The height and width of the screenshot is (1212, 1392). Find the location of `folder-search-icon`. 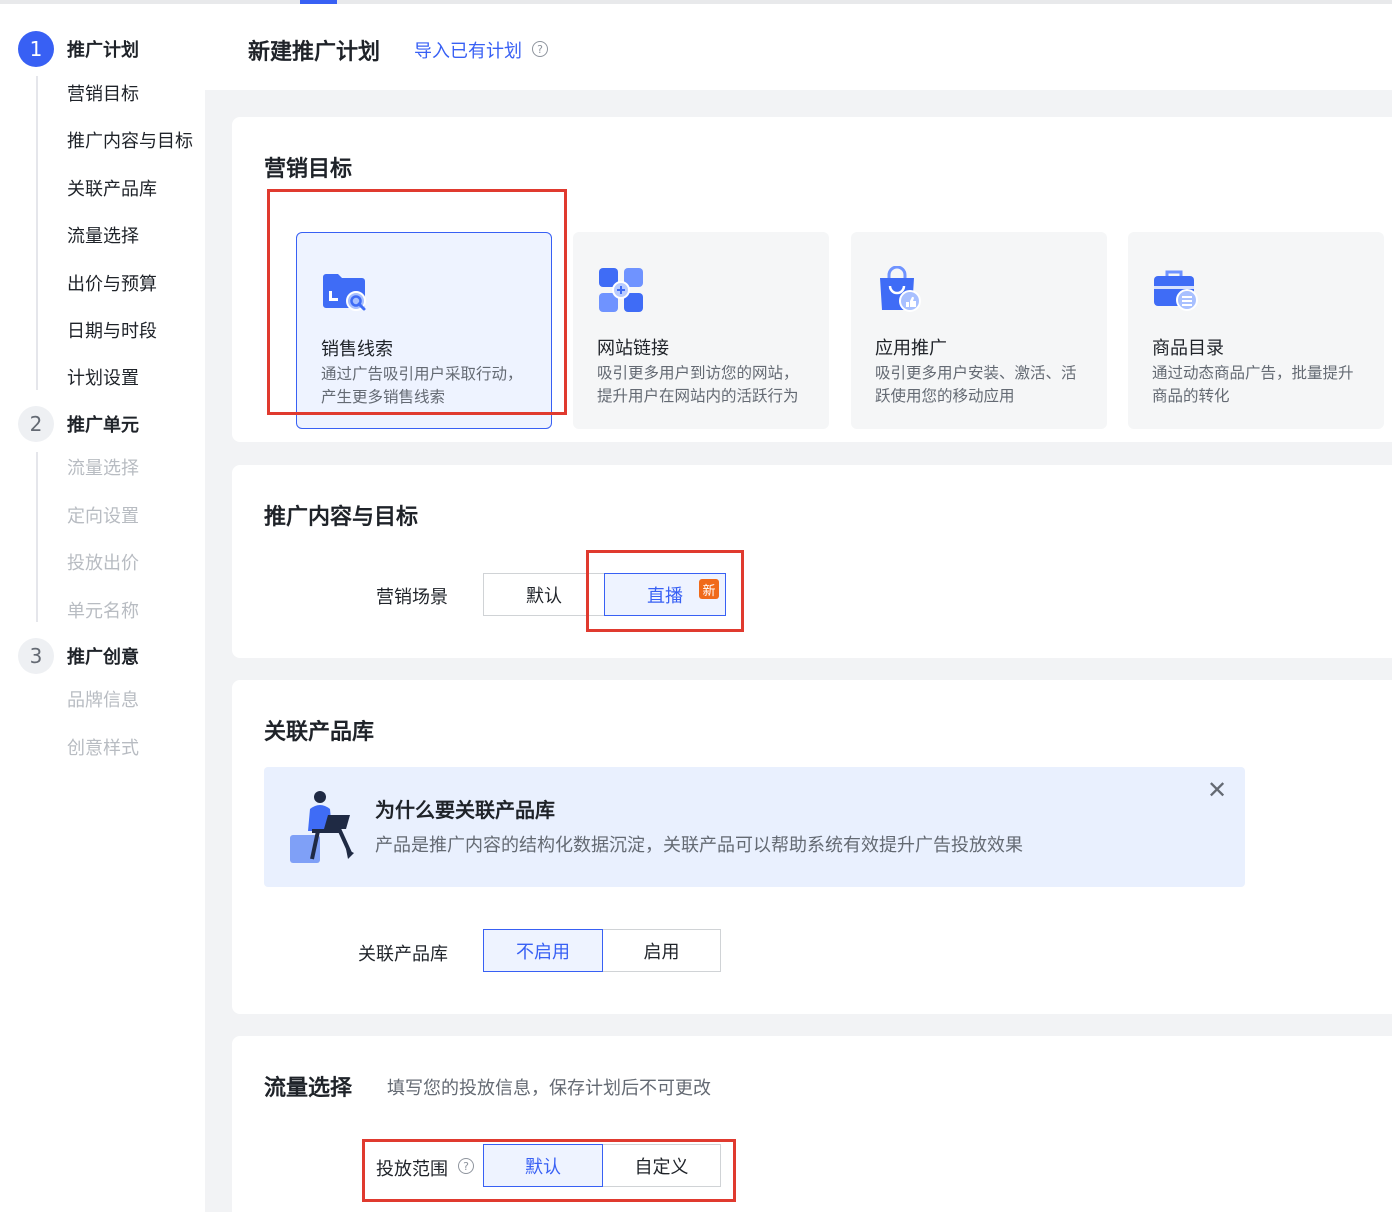

folder-search-icon is located at coordinates (344, 292).